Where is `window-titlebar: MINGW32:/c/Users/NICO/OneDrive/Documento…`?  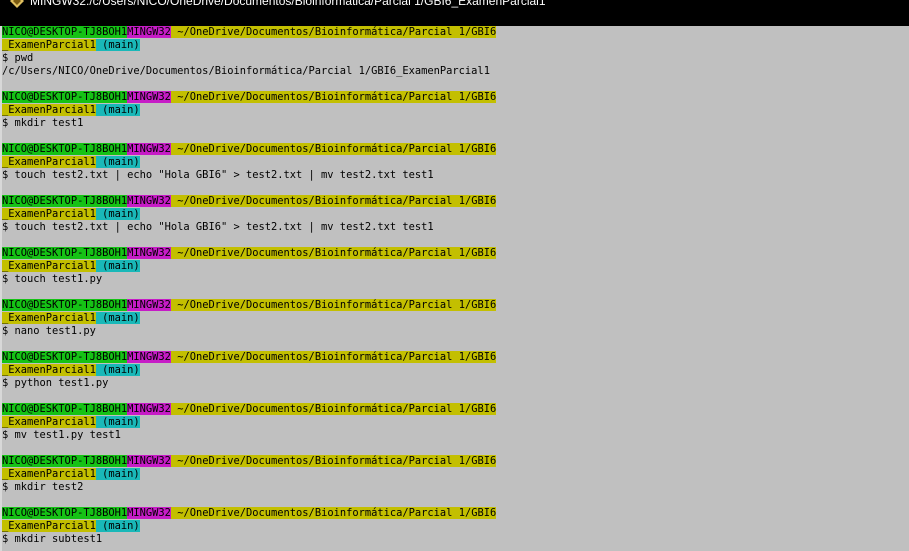 window-titlebar: MINGW32:/c/Users/NICO/OneDrive/Documento… is located at coordinates (454, 13).